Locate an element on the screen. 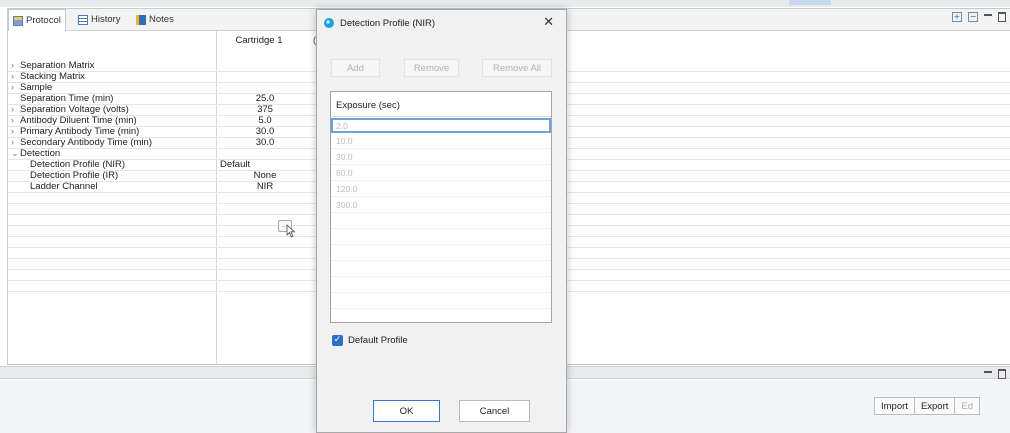 Image resolution: width=1010 pixels, height=433 pixels. exposure-row: 10.0 is located at coordinates (441, 141).